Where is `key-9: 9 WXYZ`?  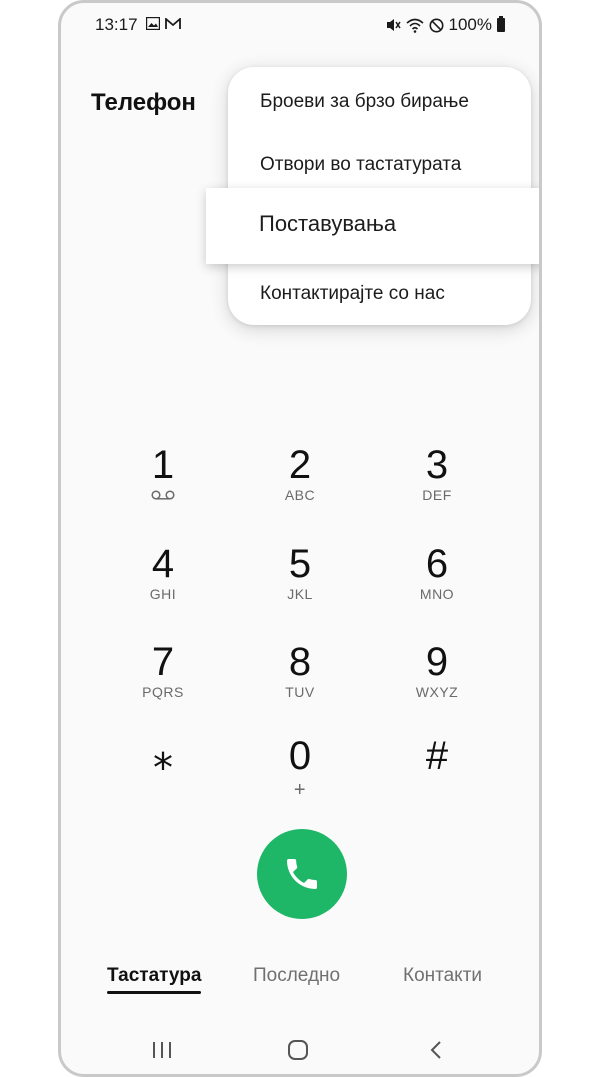 key-9: 9 WXYZ is located at coordinates (437, 682).